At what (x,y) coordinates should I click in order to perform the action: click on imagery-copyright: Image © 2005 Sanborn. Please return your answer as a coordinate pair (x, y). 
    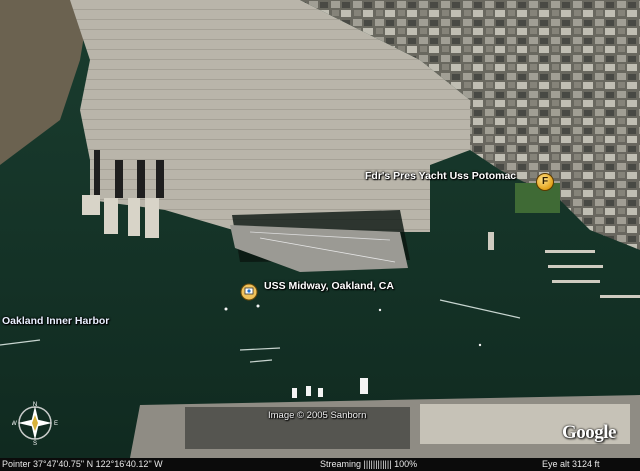
    Looking at the image, I should click on (317, 415).